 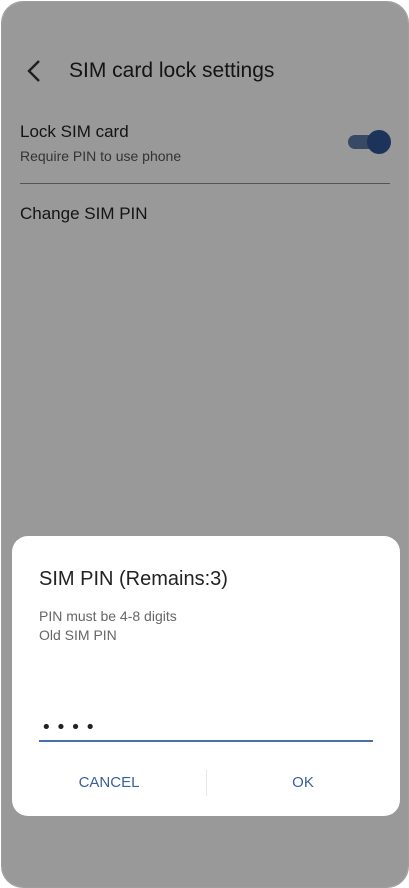 What do you see at coordinates (108, 616) in the screenshot?
I see `dialog-message-digits: PIN must be 4-8 digits` at bounding box center [108, 616].